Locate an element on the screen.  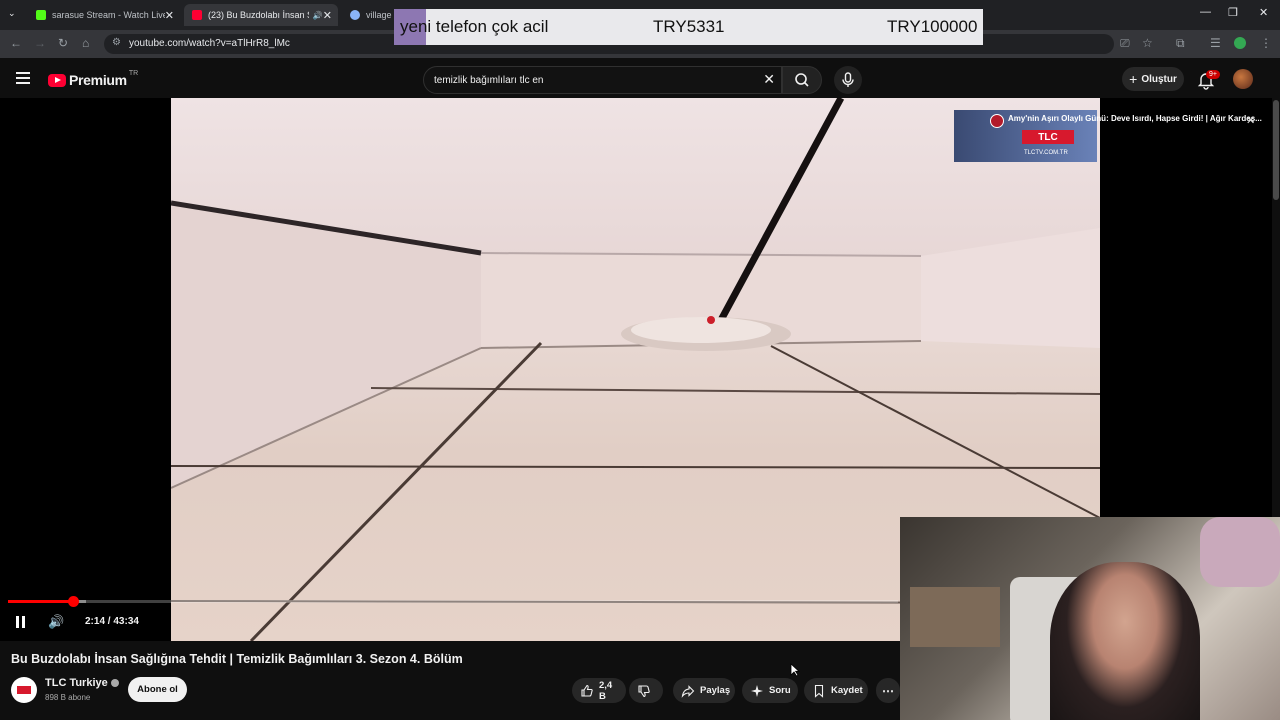
tab-title: sarasue Stream - Watch Live on is located at coordinates (108, 15).